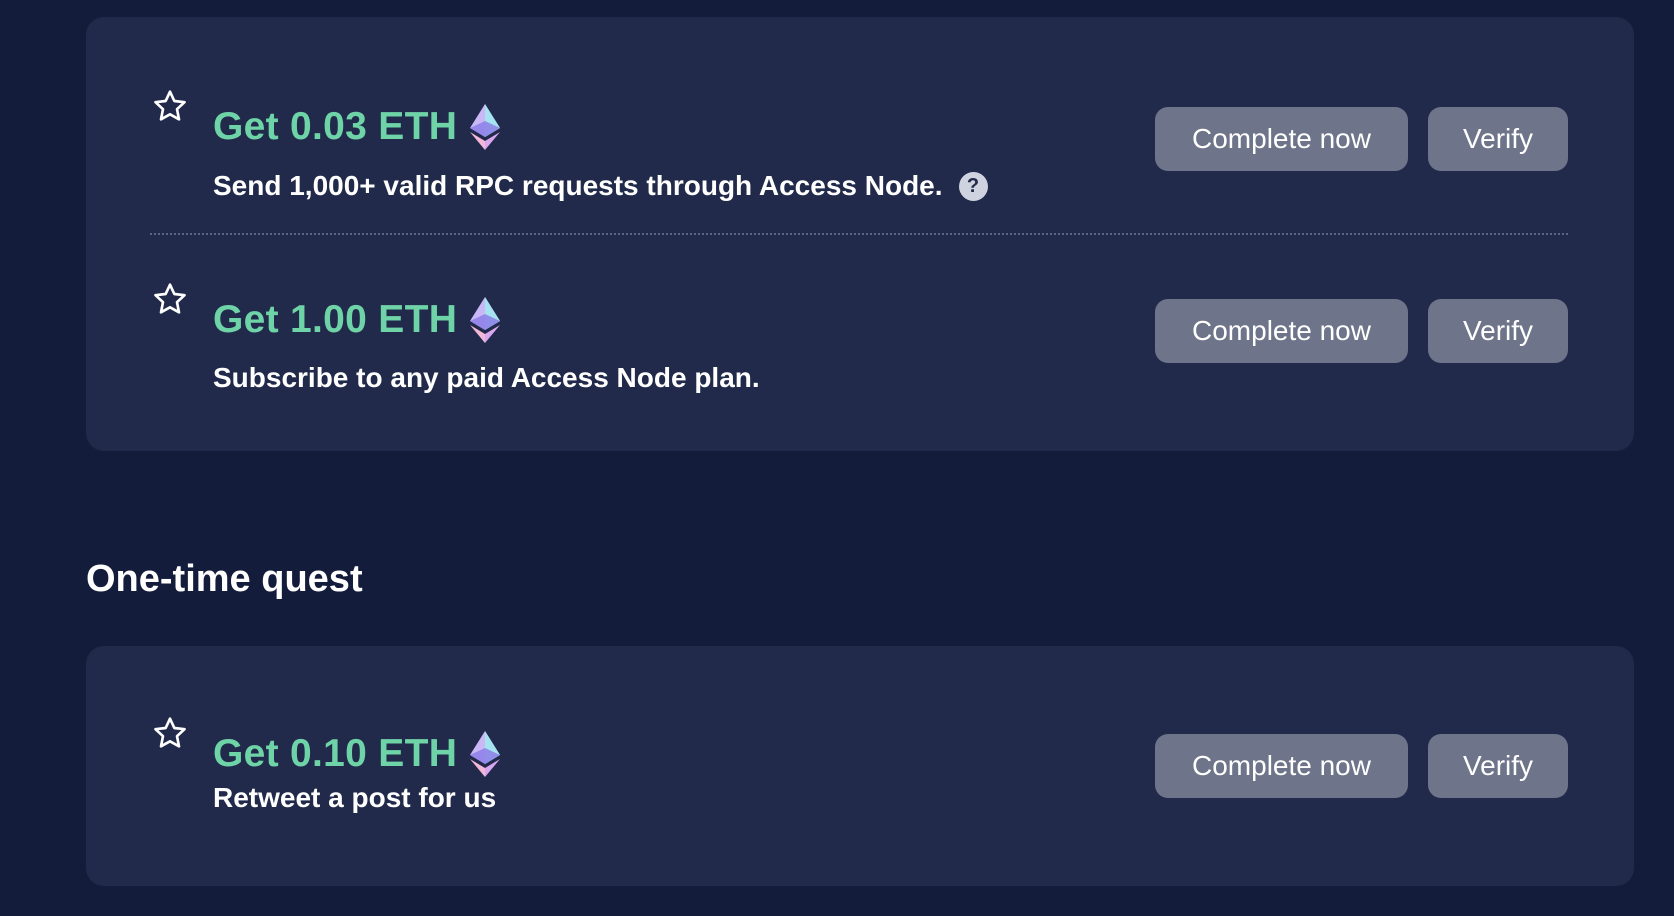 This screenshot has width=1674, height=916. I want to click on quest-description: Subscribe to any paid Access Node plan., so click(486, 378).